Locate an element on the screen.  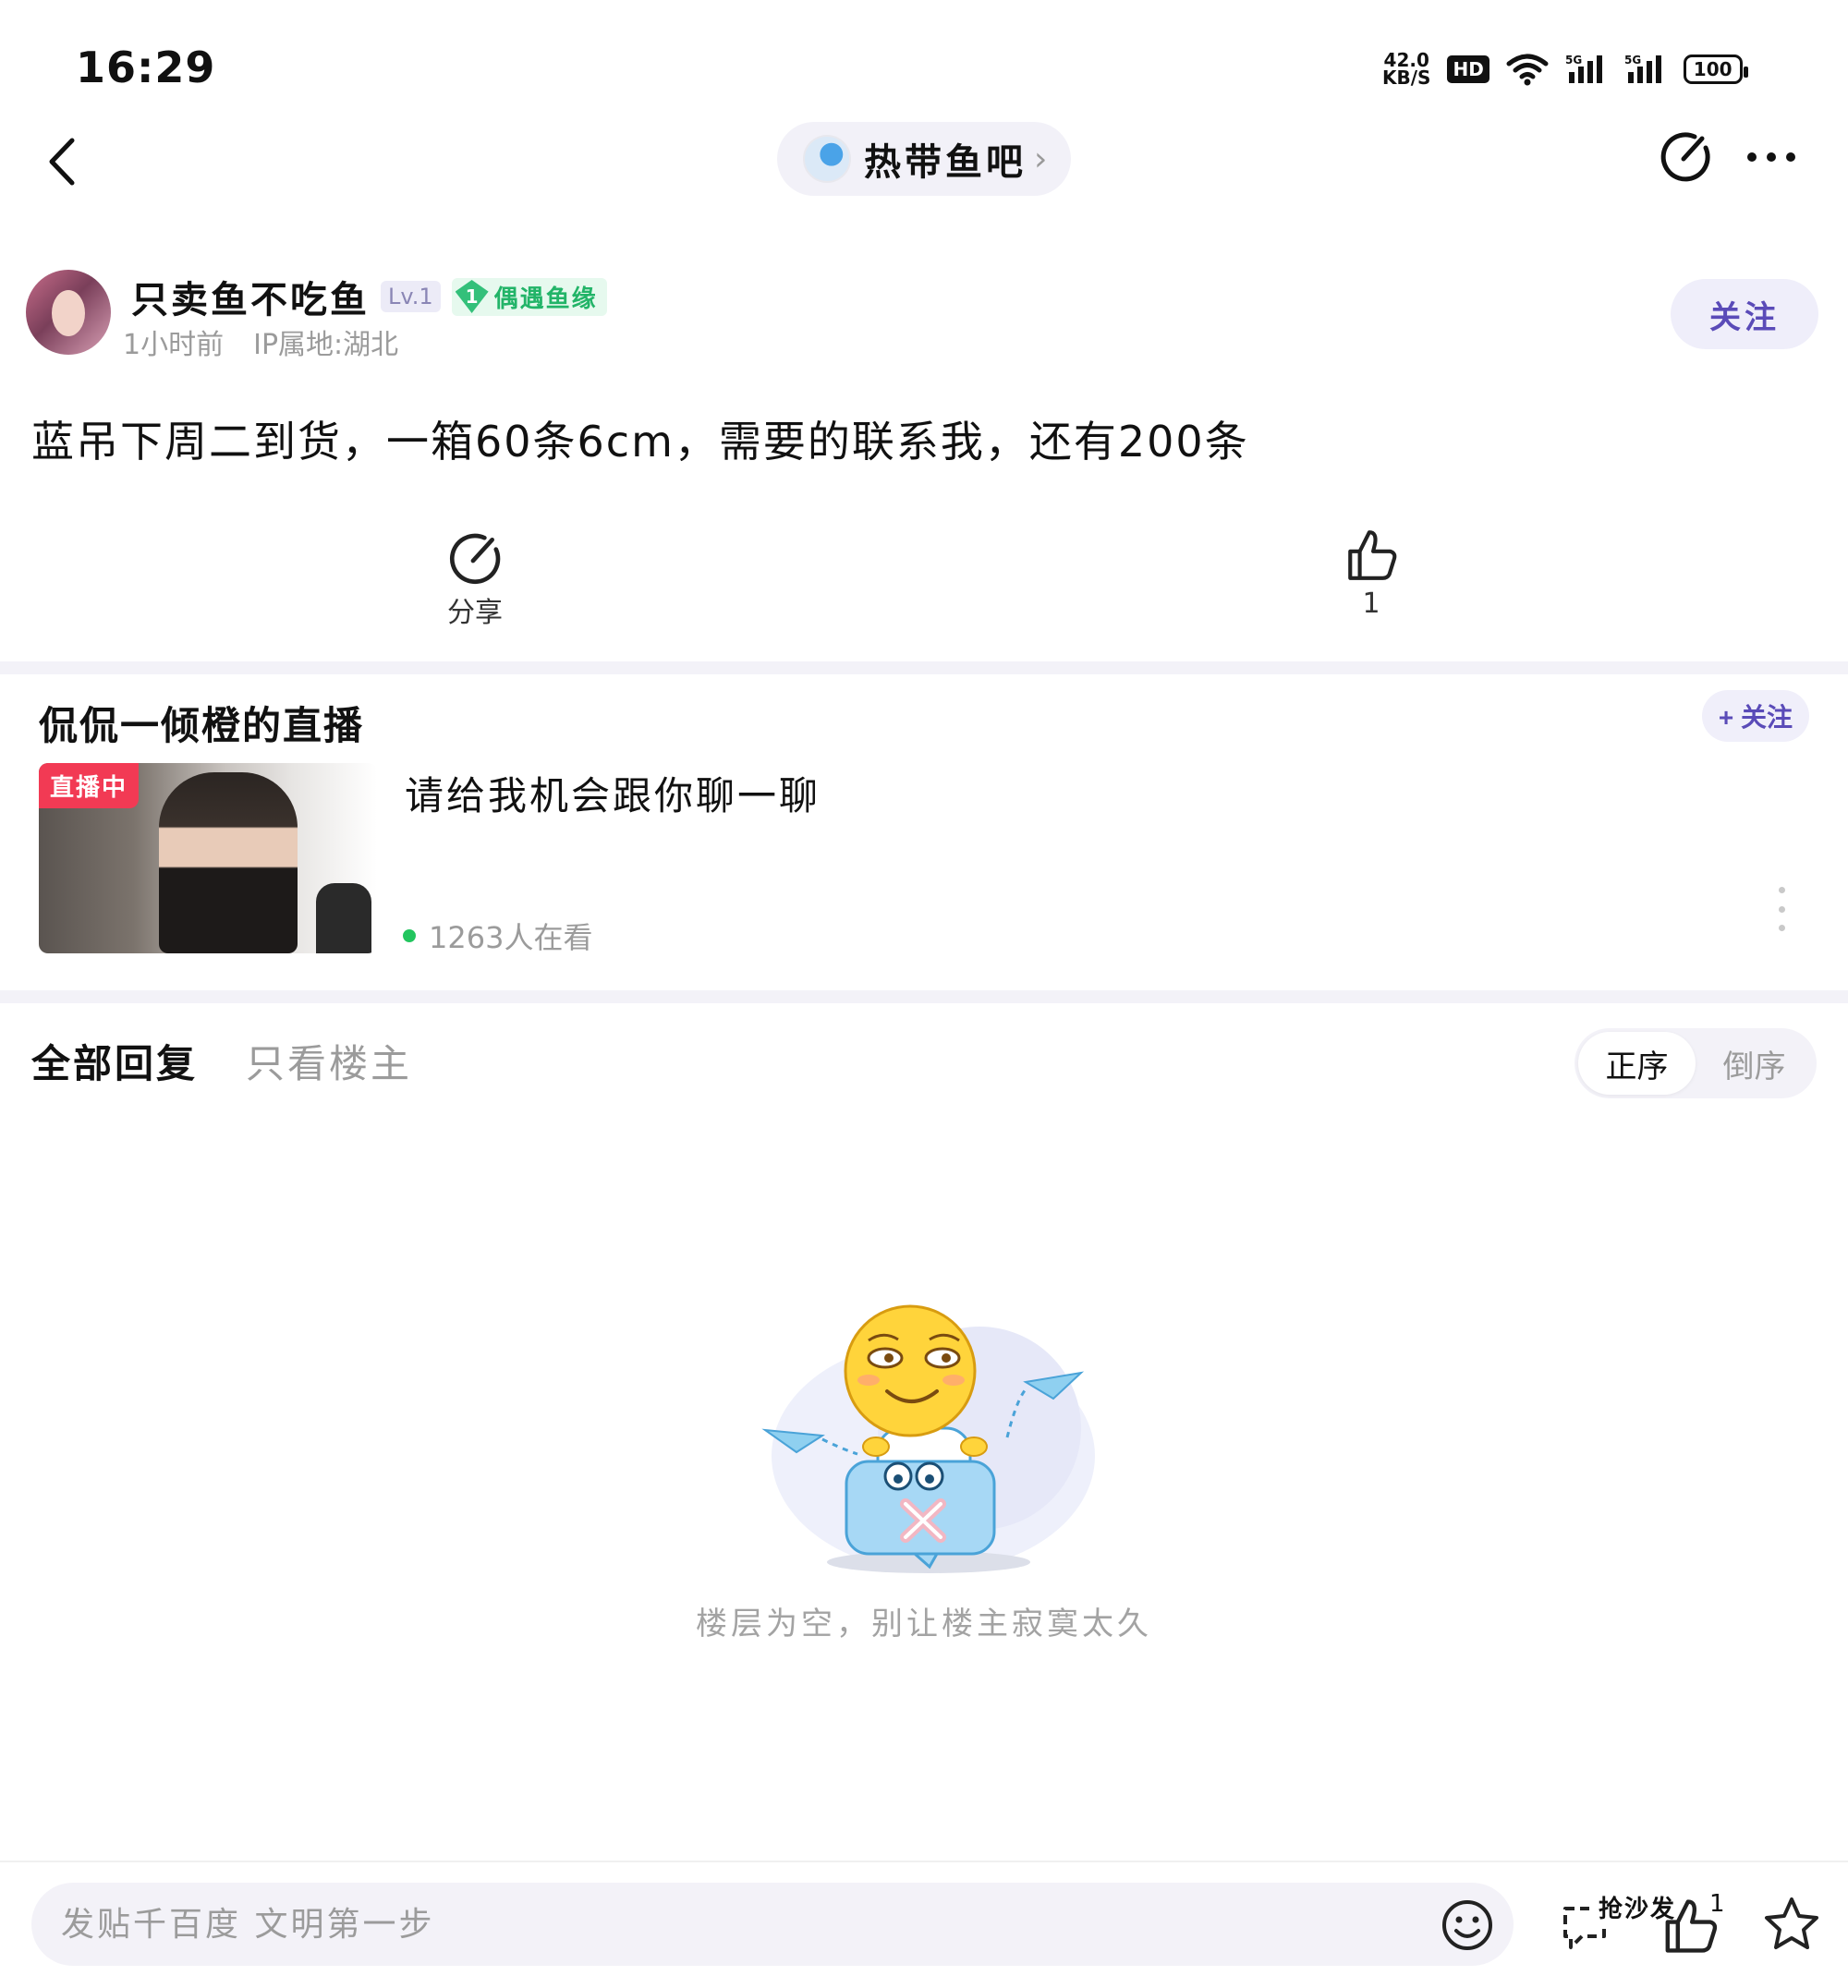
forum-link: 热带鱼吧 › is located at coordinates (924, 159).